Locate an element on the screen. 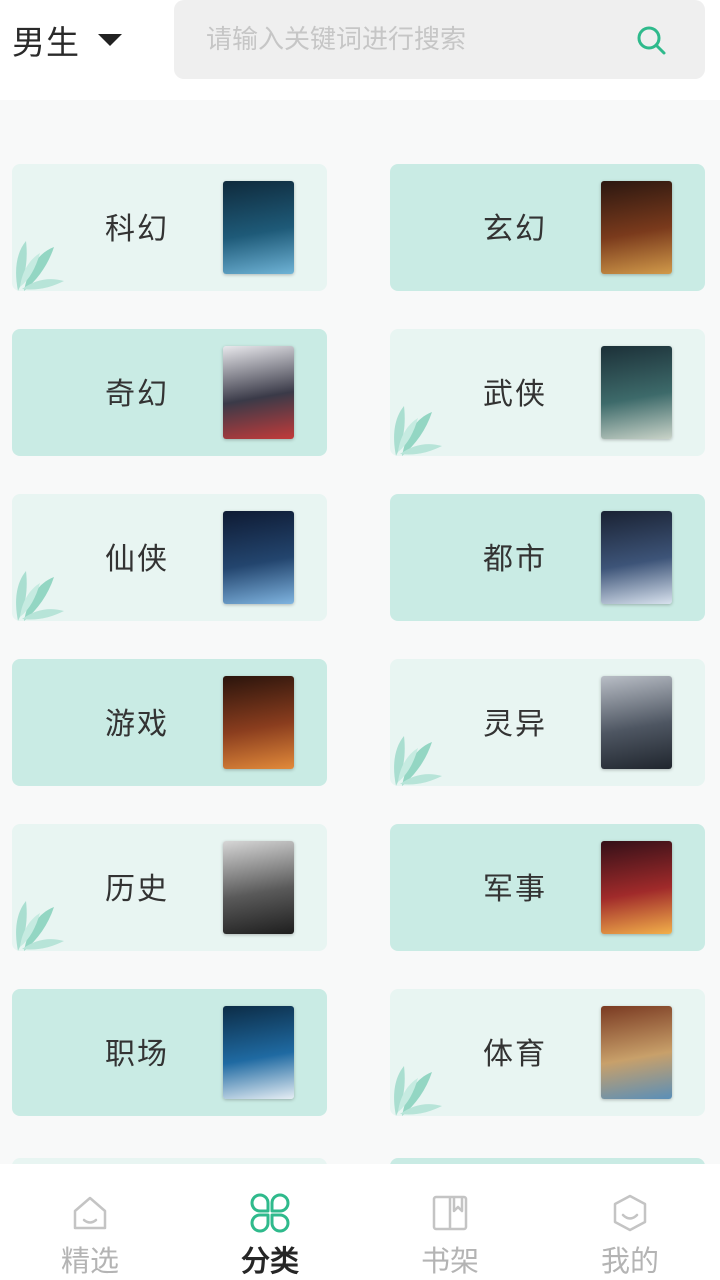 The image size is (720, 1280). search-bar is located at coordinates (439, 39).